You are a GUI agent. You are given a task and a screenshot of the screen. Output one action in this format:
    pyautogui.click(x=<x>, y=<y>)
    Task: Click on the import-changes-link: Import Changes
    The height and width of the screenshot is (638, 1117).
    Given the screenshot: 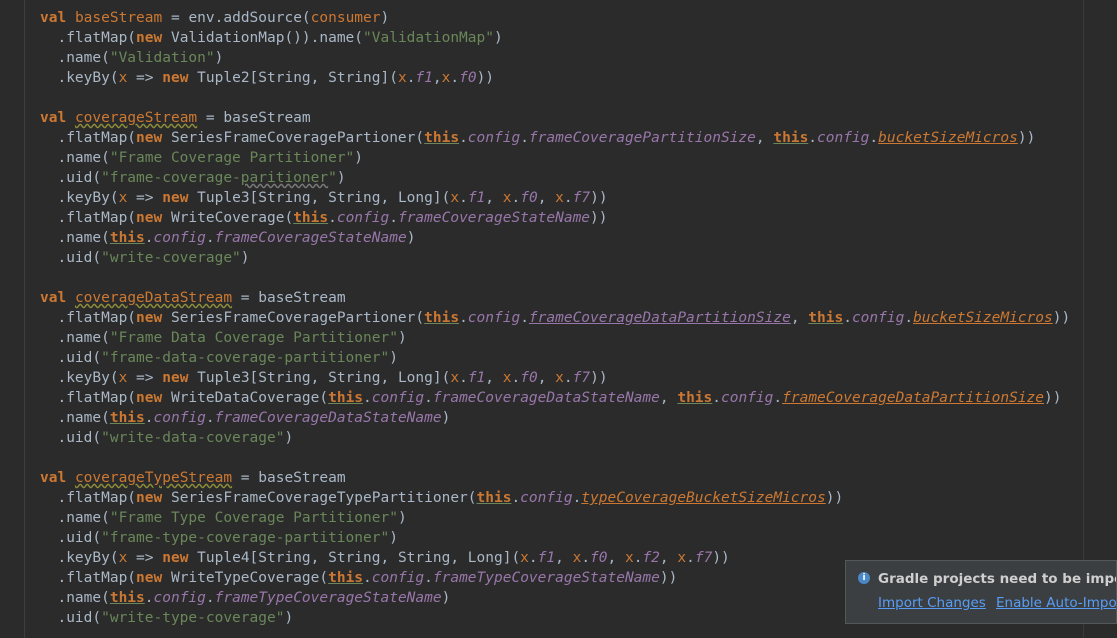 What is the action you would take?
    pyautogui.click(x=932, y=603)
    